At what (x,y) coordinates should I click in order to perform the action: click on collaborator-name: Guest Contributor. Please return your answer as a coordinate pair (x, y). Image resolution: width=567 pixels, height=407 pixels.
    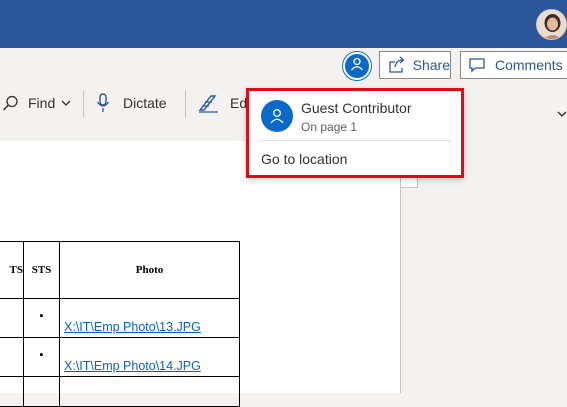
    Looking at the image, I should click on (356, 108).